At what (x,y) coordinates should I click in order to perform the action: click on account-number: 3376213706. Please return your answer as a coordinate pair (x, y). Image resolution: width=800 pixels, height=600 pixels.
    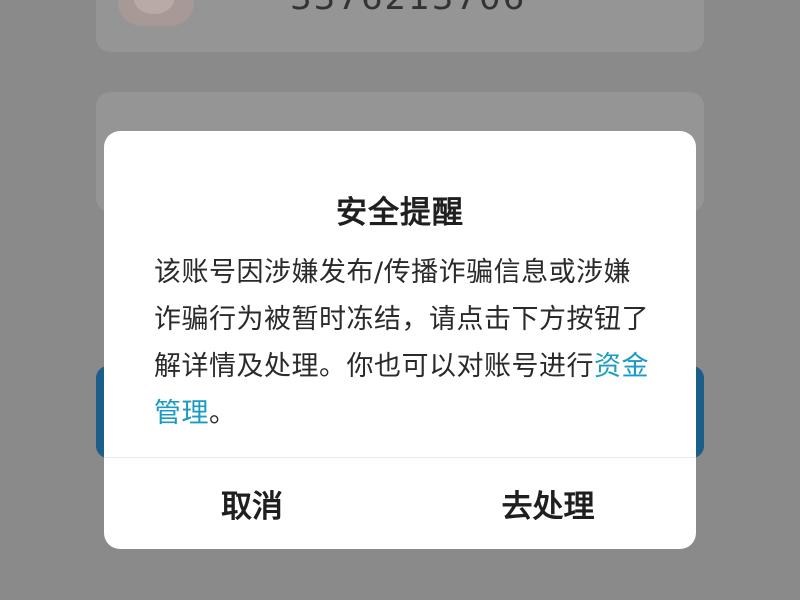
    Looking at the image, I should click on (408, 9).